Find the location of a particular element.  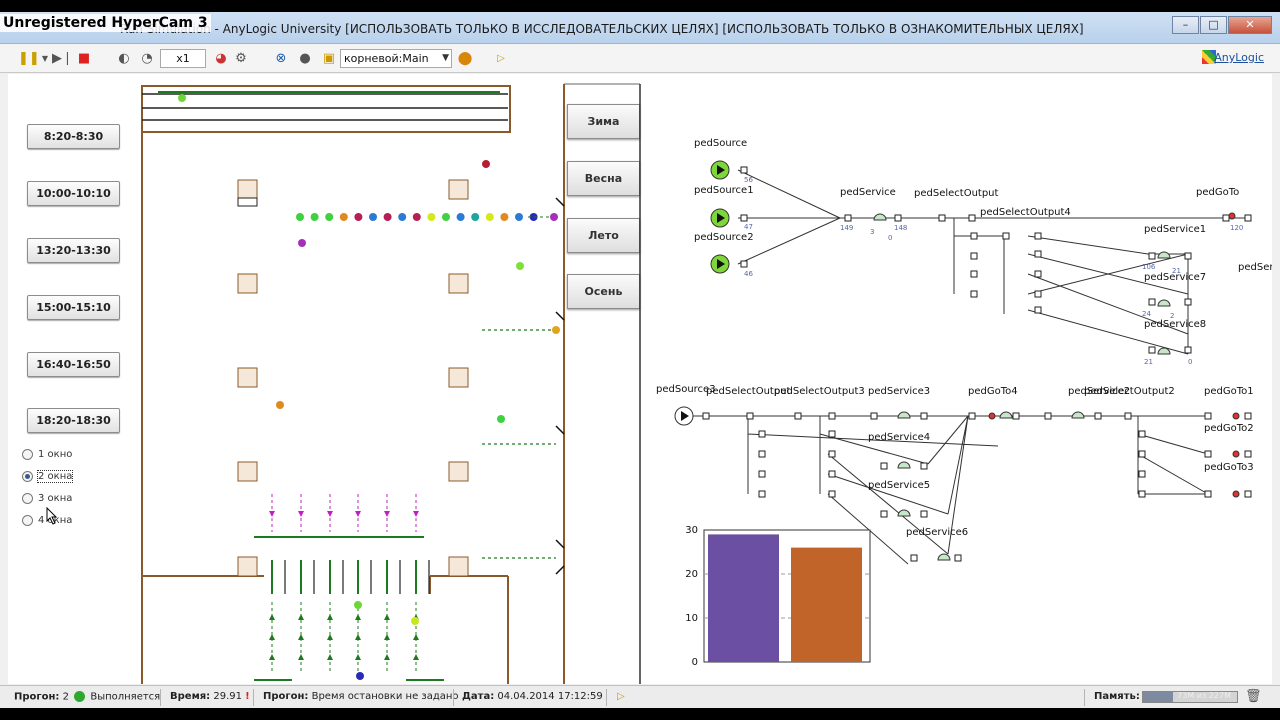

view-area-icon: ▣ is located at coordinates (329, 59).